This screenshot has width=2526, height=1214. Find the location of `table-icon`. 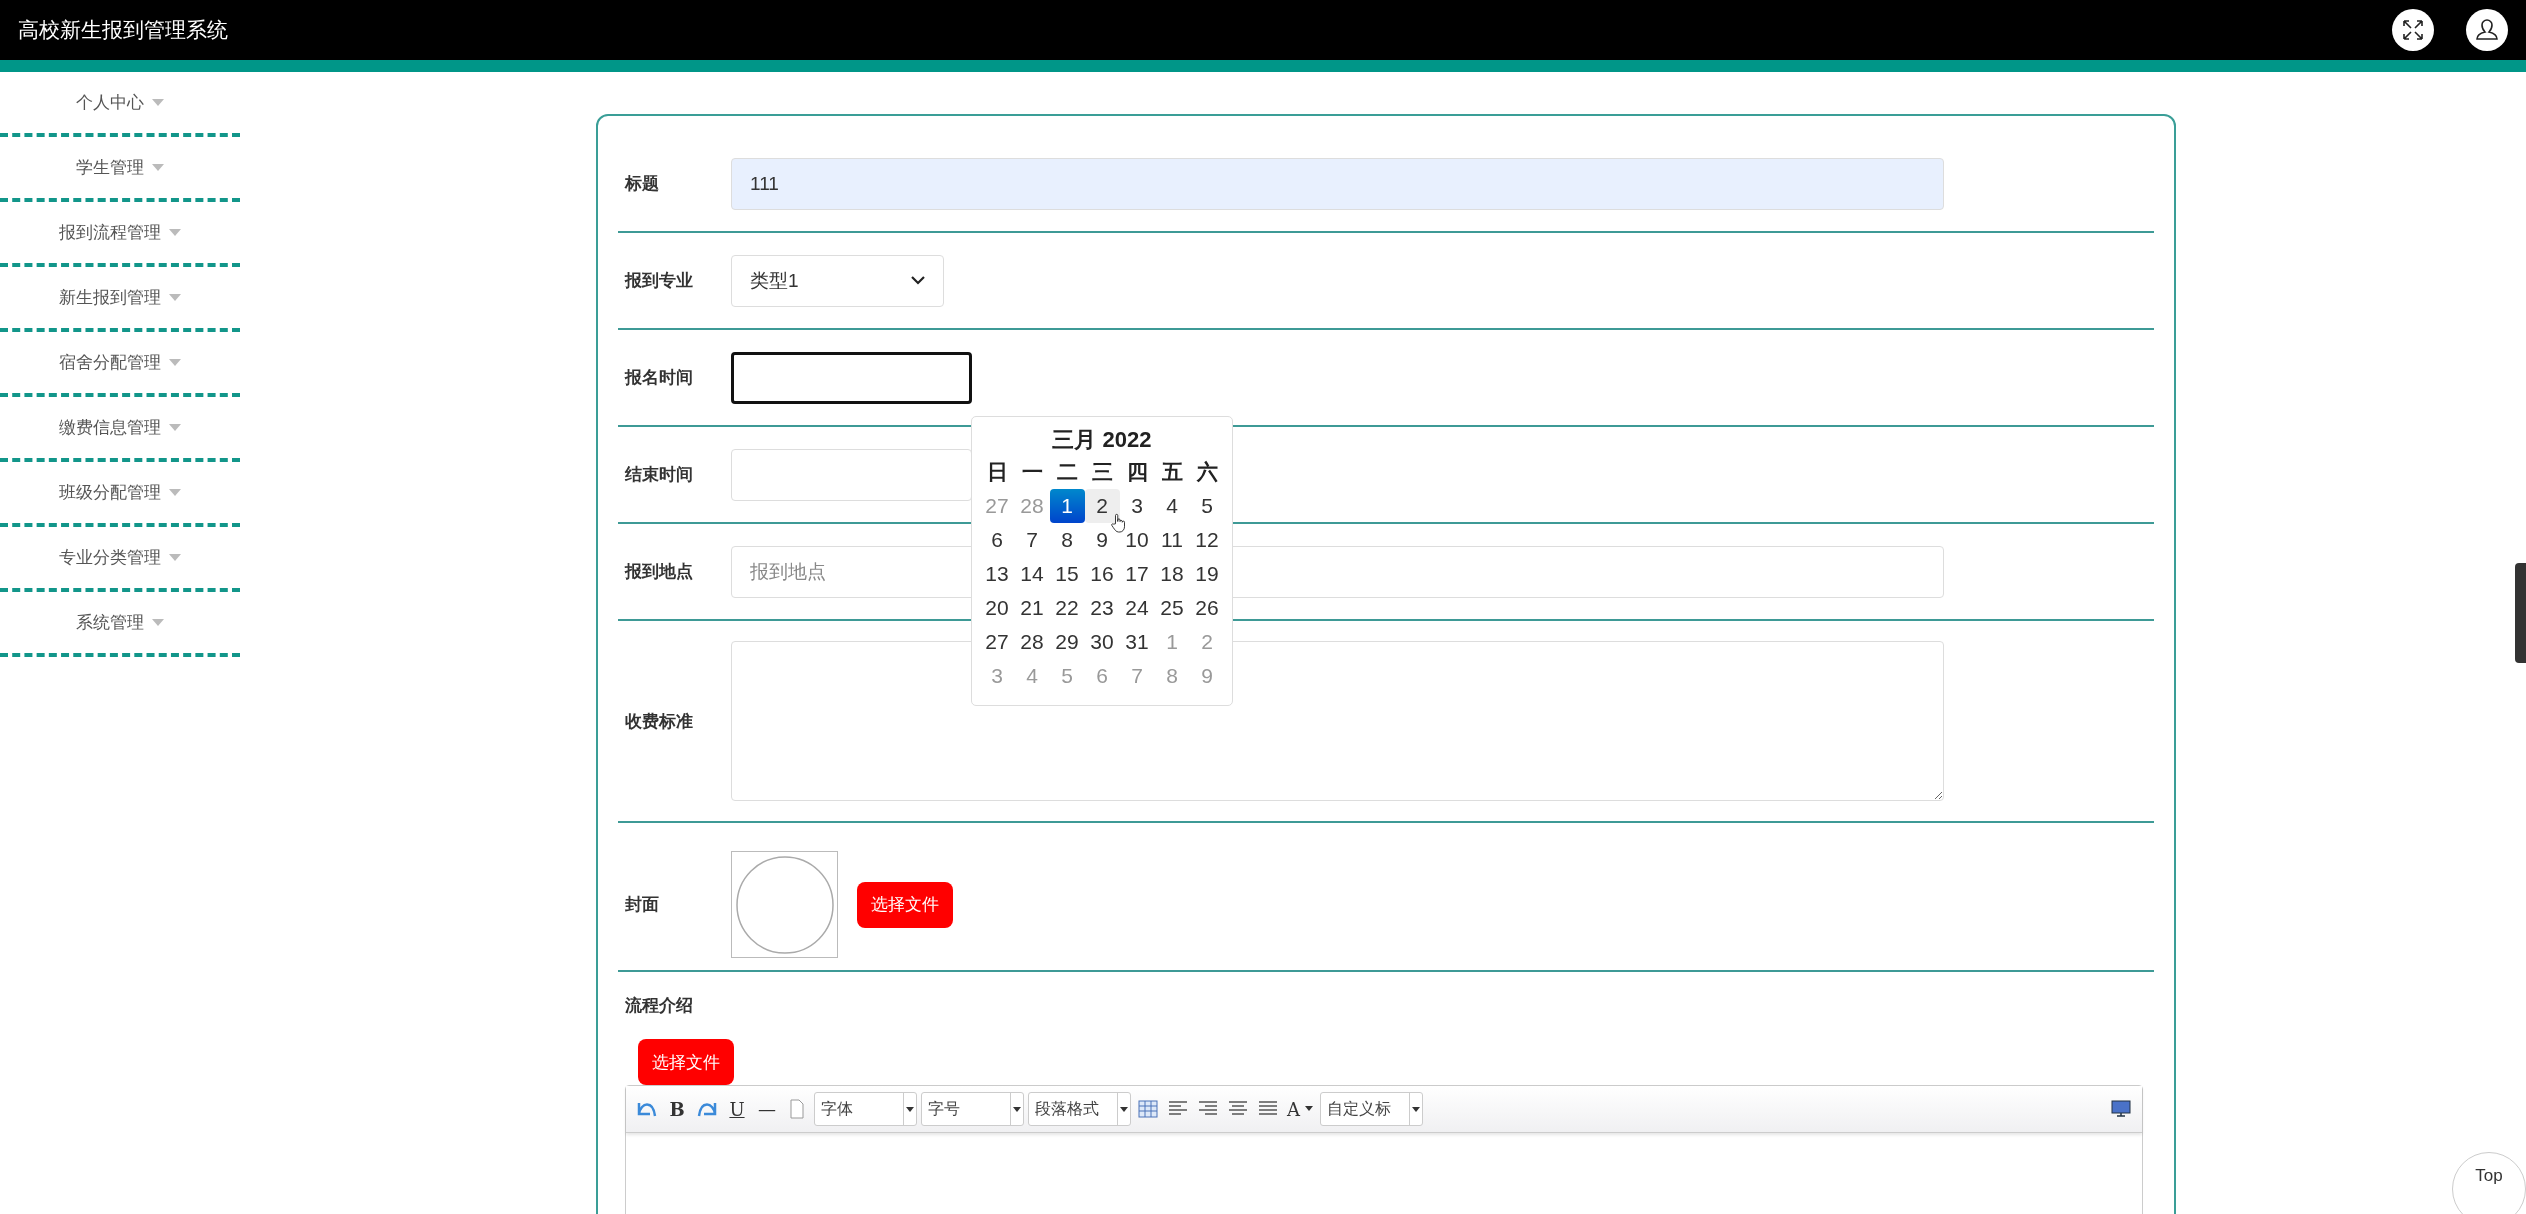

table-icon is located at coordinates (1148, 1109).